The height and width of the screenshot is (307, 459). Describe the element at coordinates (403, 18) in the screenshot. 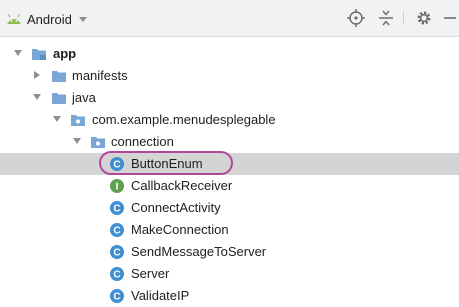

I see `toolbar-divider` at that location.